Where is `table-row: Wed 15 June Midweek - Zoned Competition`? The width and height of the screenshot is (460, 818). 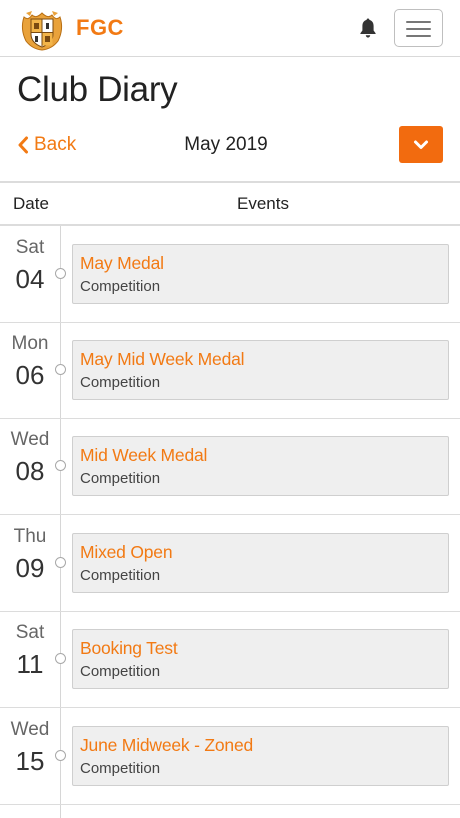
table-row: Wed 15 June Midweek - Zoned Competition is located at coordinates (230, 756).